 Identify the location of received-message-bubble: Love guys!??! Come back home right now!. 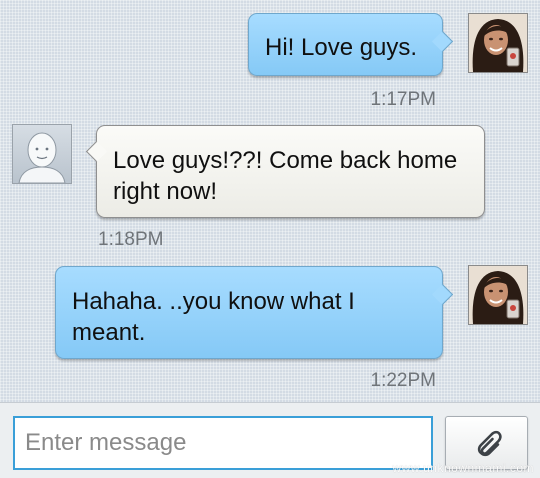
(285, 171).